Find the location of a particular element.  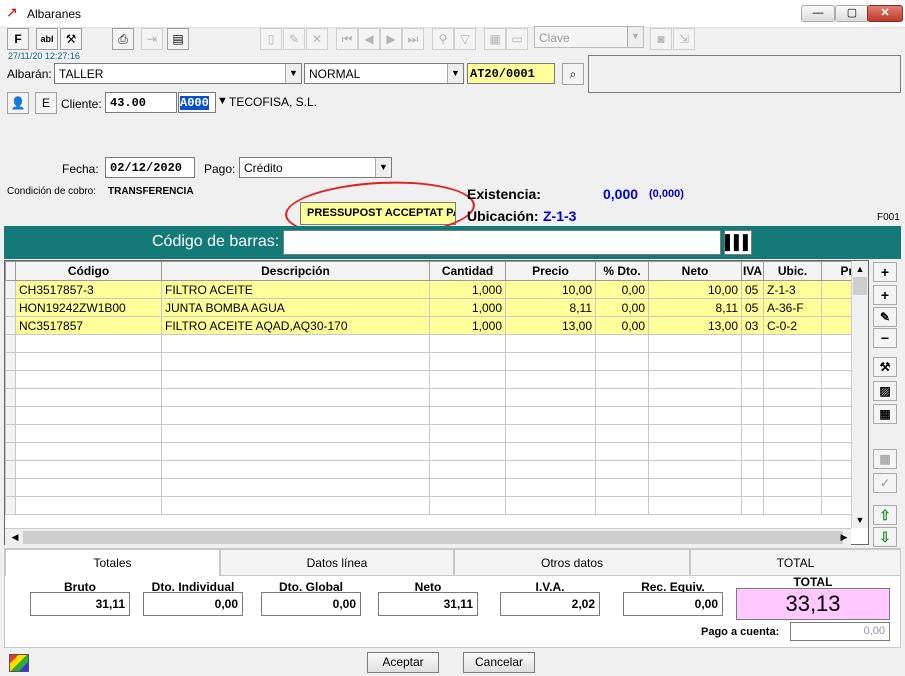

print-icon: ⎙ is located at coordinates (123, 39).